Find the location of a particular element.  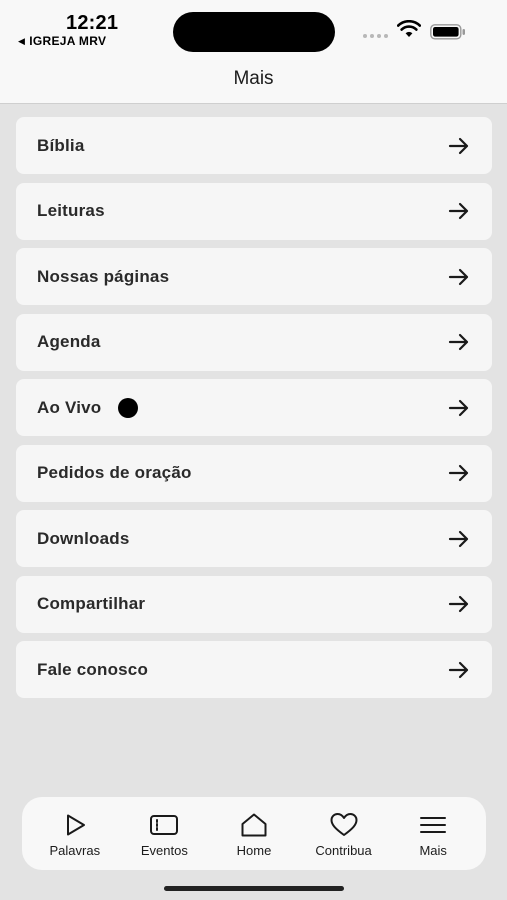

menu-item-pedidos-de-oracao: Pedidos de oração is located at coordinates (254, 473).